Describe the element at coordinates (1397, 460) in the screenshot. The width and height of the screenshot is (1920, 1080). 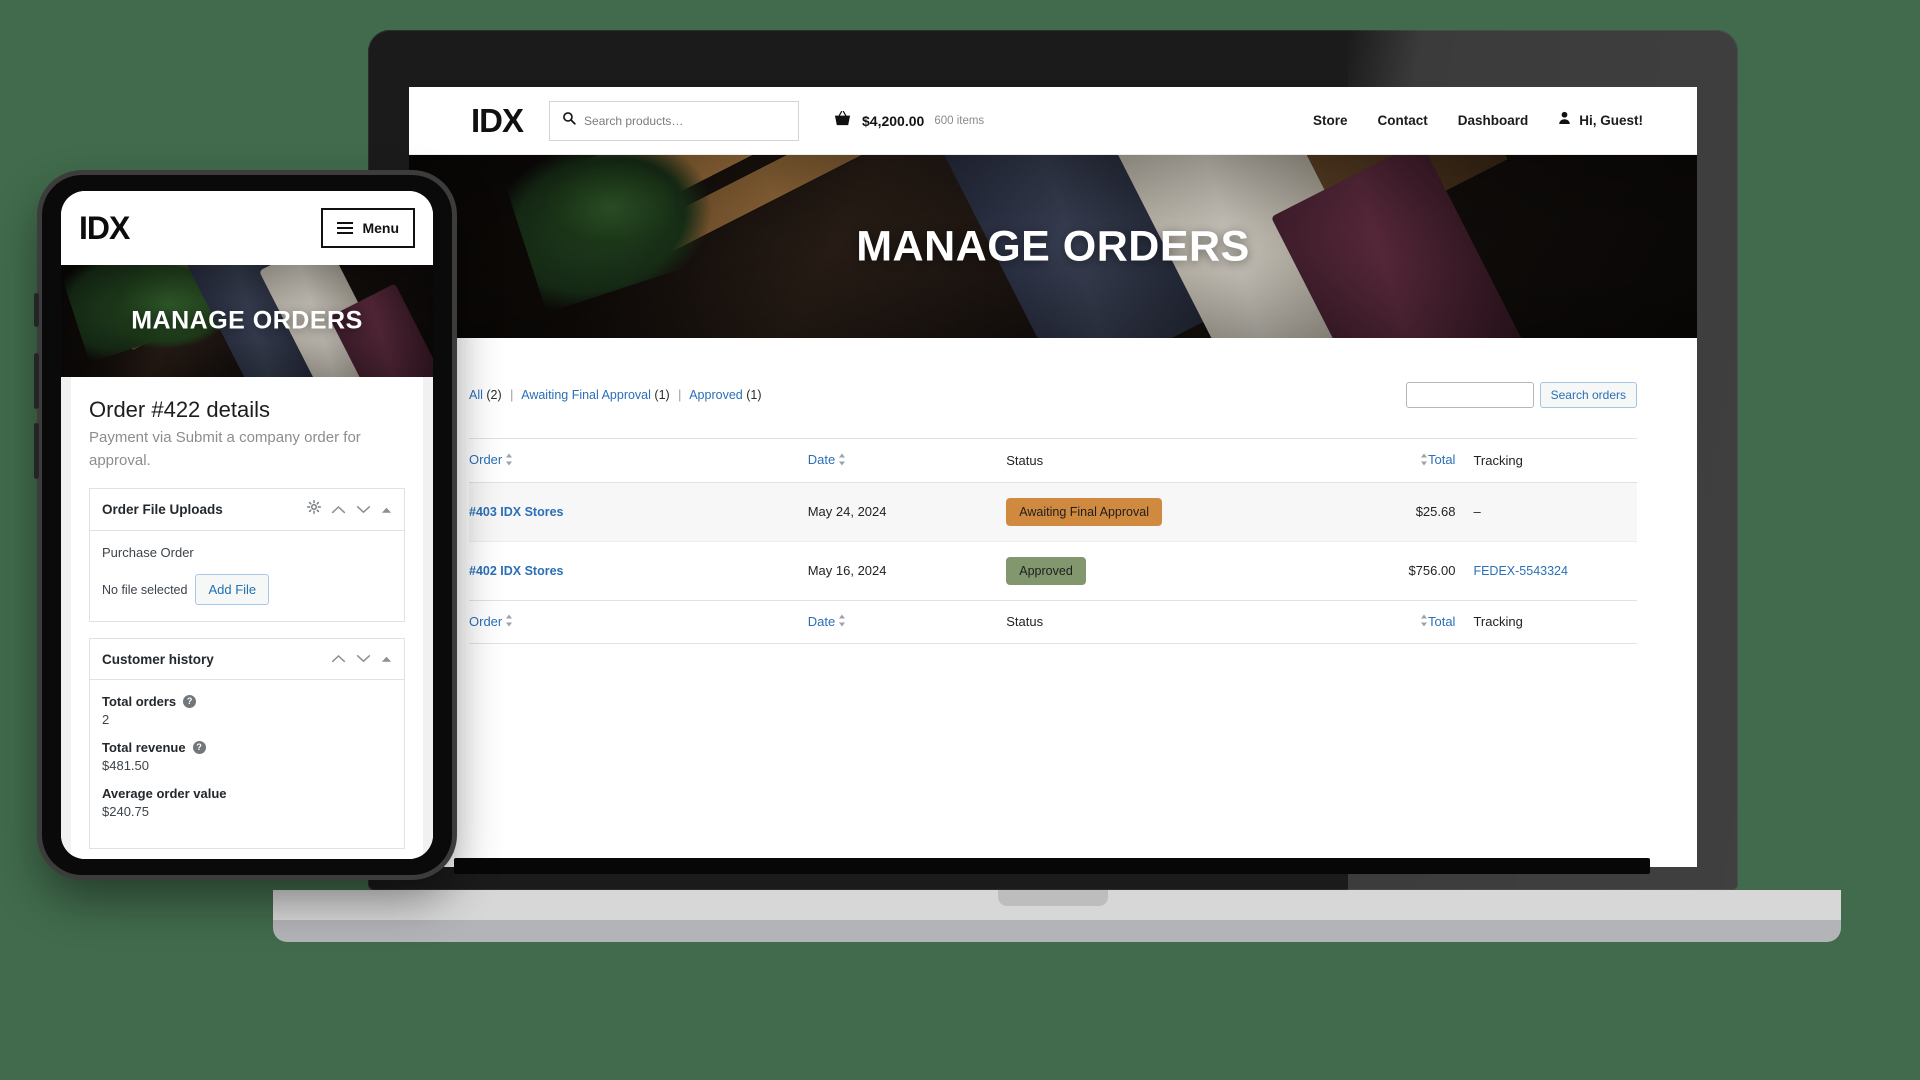
I see `th-total: Total` at that location.